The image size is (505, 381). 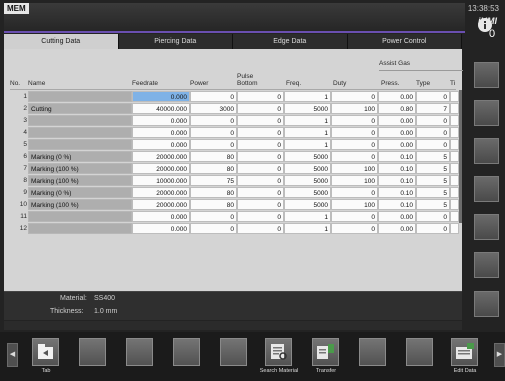 I want to click on edit-data-softkey, so click(x=464, y=352).